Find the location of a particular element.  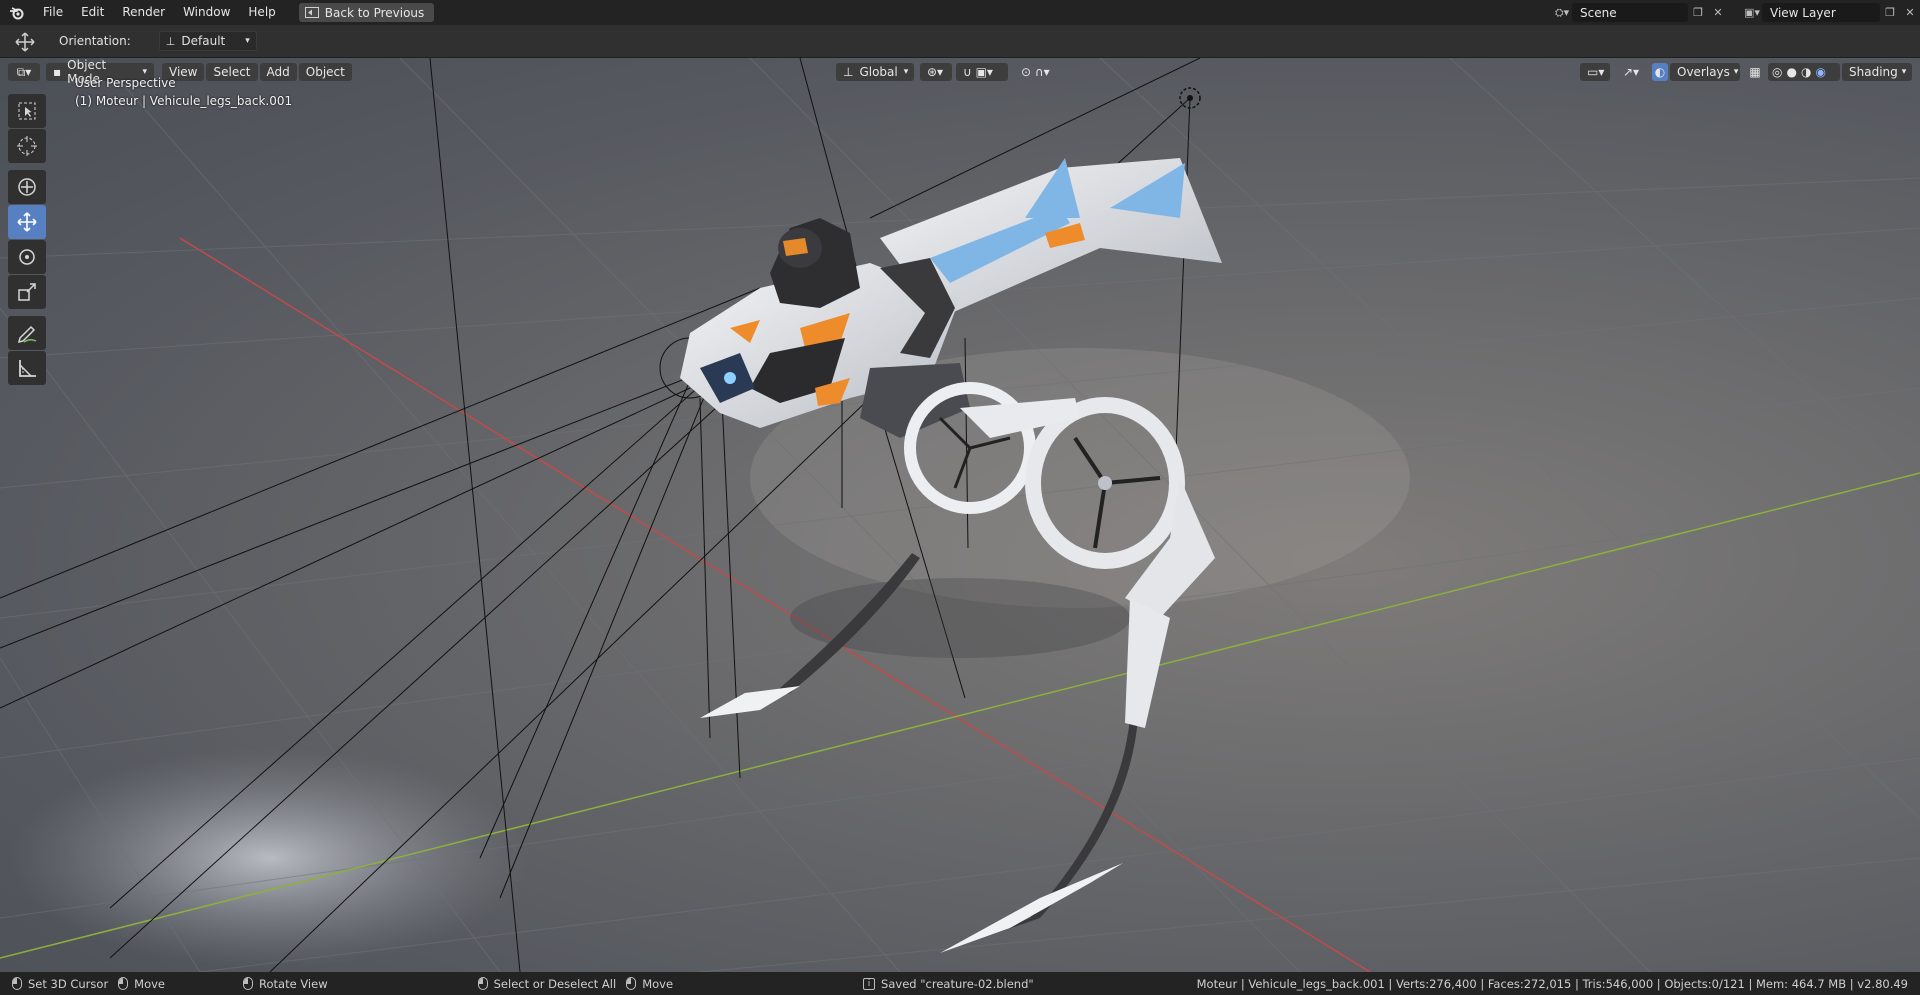

menu-select: Select is located at coordinates (232, 72).